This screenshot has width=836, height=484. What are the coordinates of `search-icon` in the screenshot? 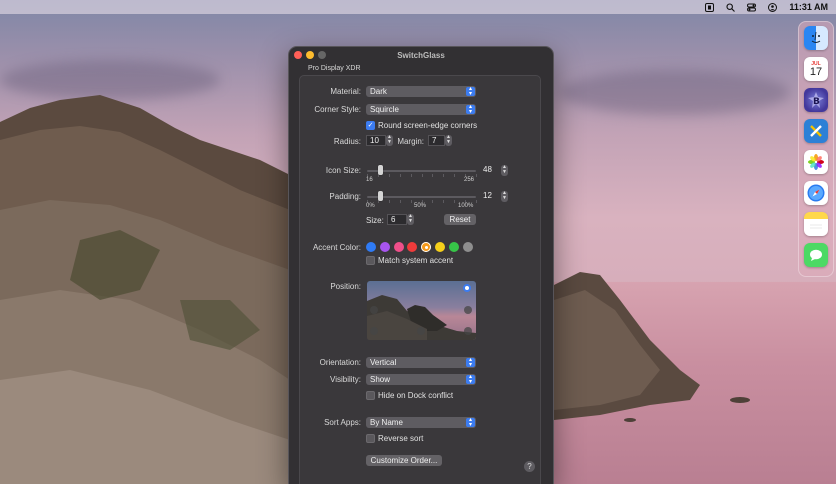 It's located at (731, 7).